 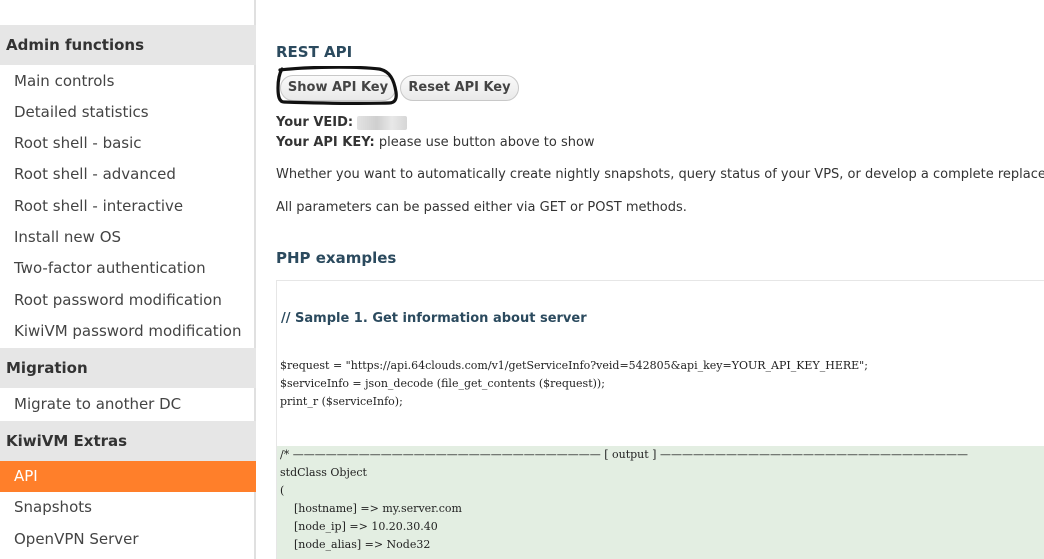 I want to click on sidebar-item-snapshots: Snapshots, so click(x=128, y=507).